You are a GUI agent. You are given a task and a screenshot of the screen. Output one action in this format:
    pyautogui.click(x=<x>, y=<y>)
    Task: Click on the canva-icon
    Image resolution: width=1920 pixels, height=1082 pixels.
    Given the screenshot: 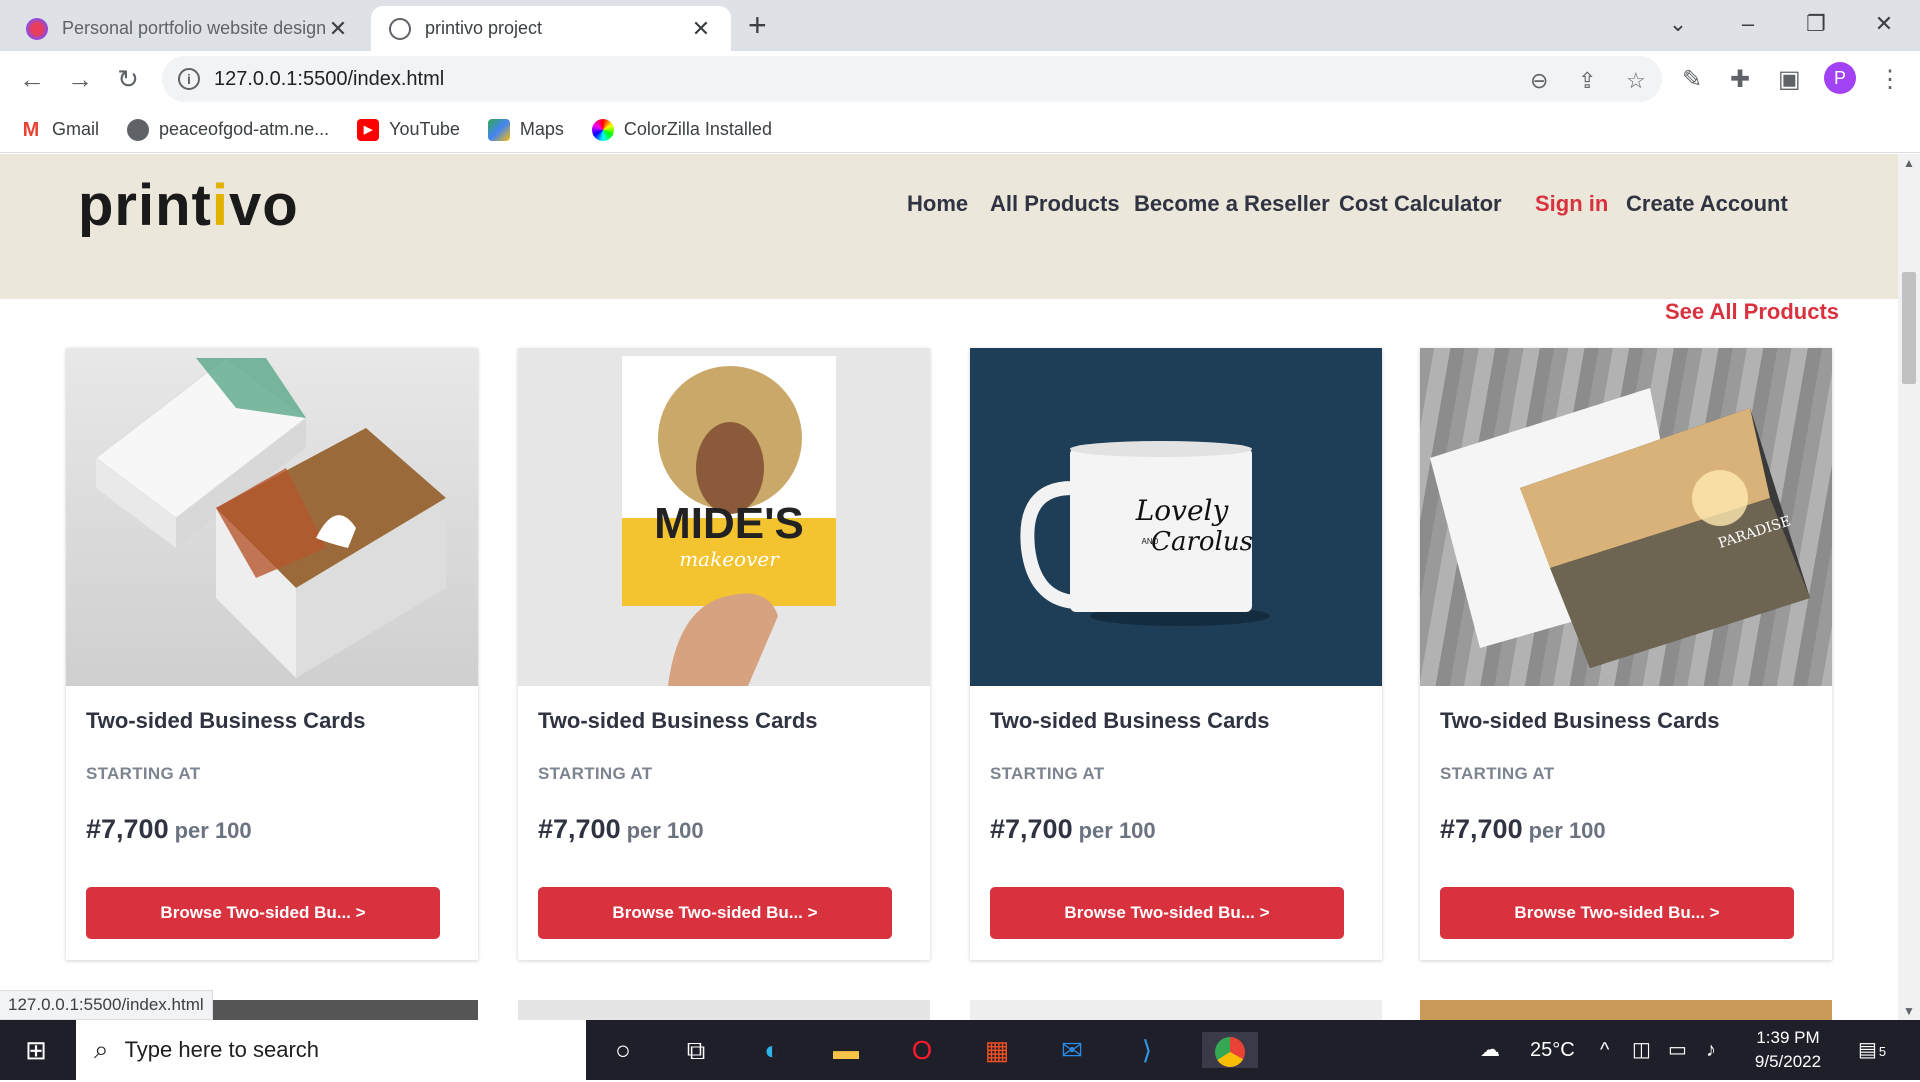 What is the action you would take?
    pyautogui.click(x=37, y=28)
    